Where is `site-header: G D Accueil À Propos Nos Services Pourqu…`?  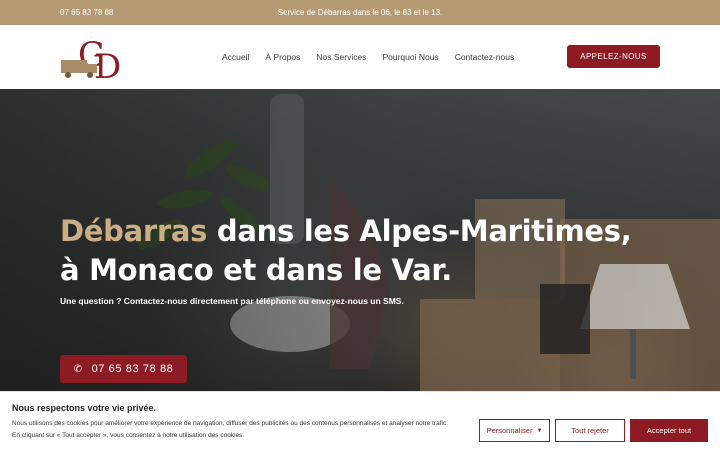 site-header: G D Accueil À Propos Nos Services Pourqu… is located at coordinates (360, 57).